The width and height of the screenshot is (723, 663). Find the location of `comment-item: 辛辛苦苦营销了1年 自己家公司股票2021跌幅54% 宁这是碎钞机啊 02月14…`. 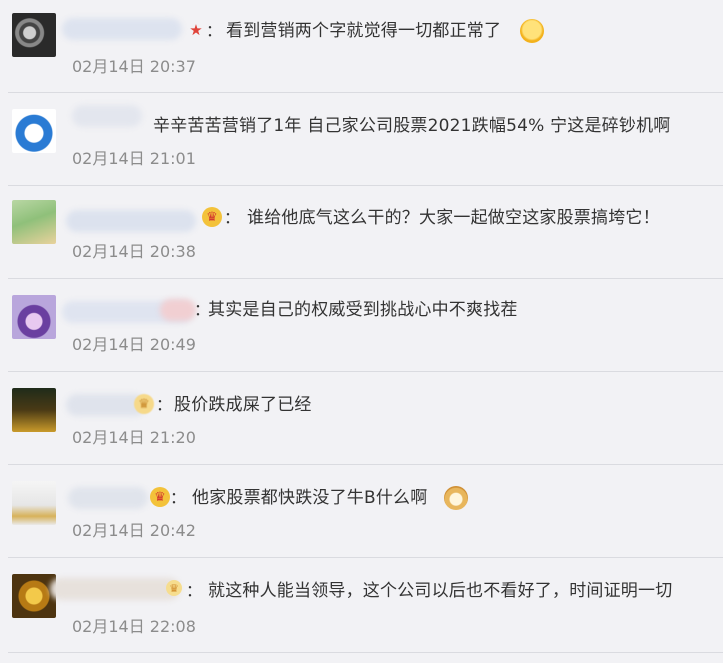

comment-item: 辛辛苦苦营销了1年 自己家公司股票2021跌幅54% 宁这是碎钞机啊 02月14… is located at coordinates (361, 139).